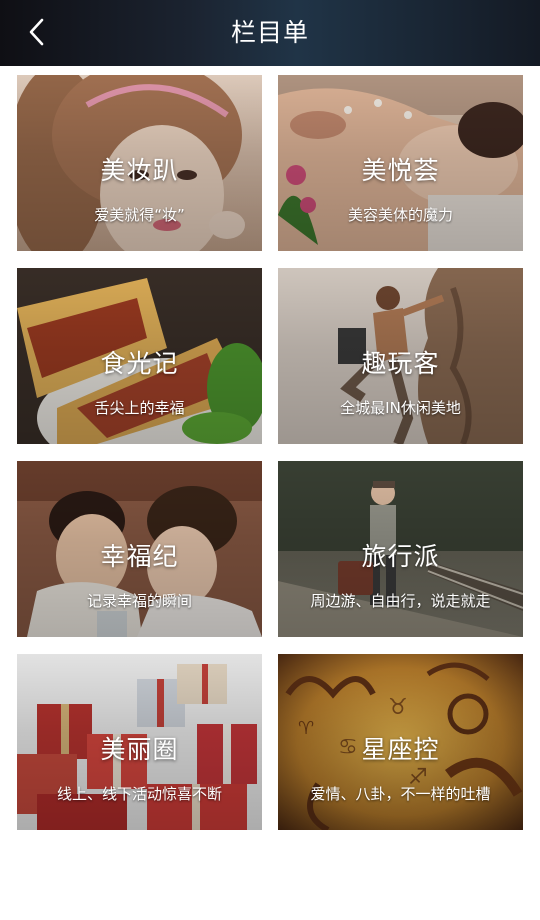 This screenshot has width=540, height=920. I want to click on card-subtitle: 美容美体的魔力, so click(400, 215).